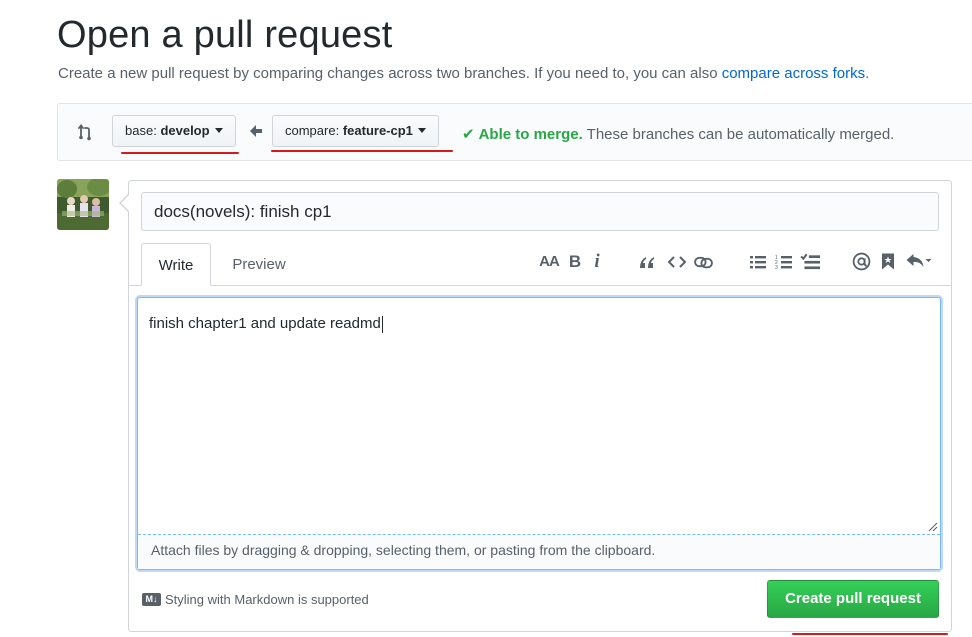 Image resolution: width=972 pixels, height=637 pixels. I want to click on tab-write: Write, so click(176, 264).